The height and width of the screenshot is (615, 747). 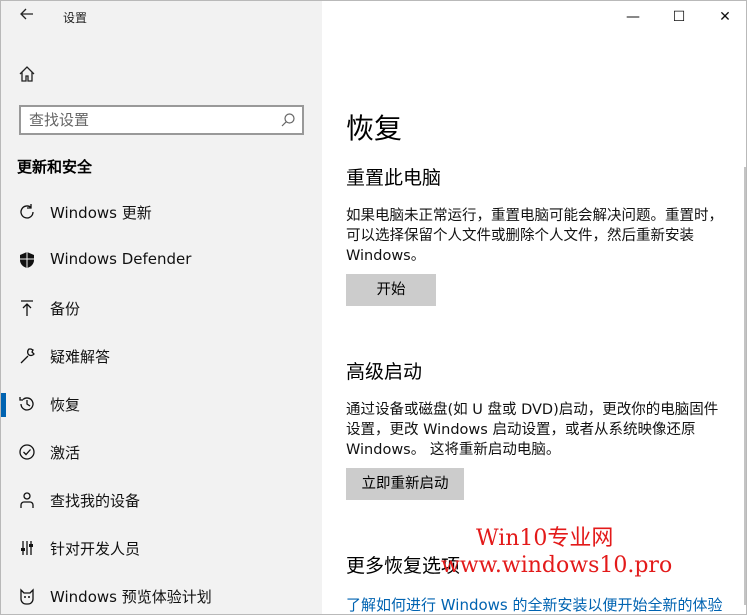 I want to click on search-input, so click(x=149, y=120).